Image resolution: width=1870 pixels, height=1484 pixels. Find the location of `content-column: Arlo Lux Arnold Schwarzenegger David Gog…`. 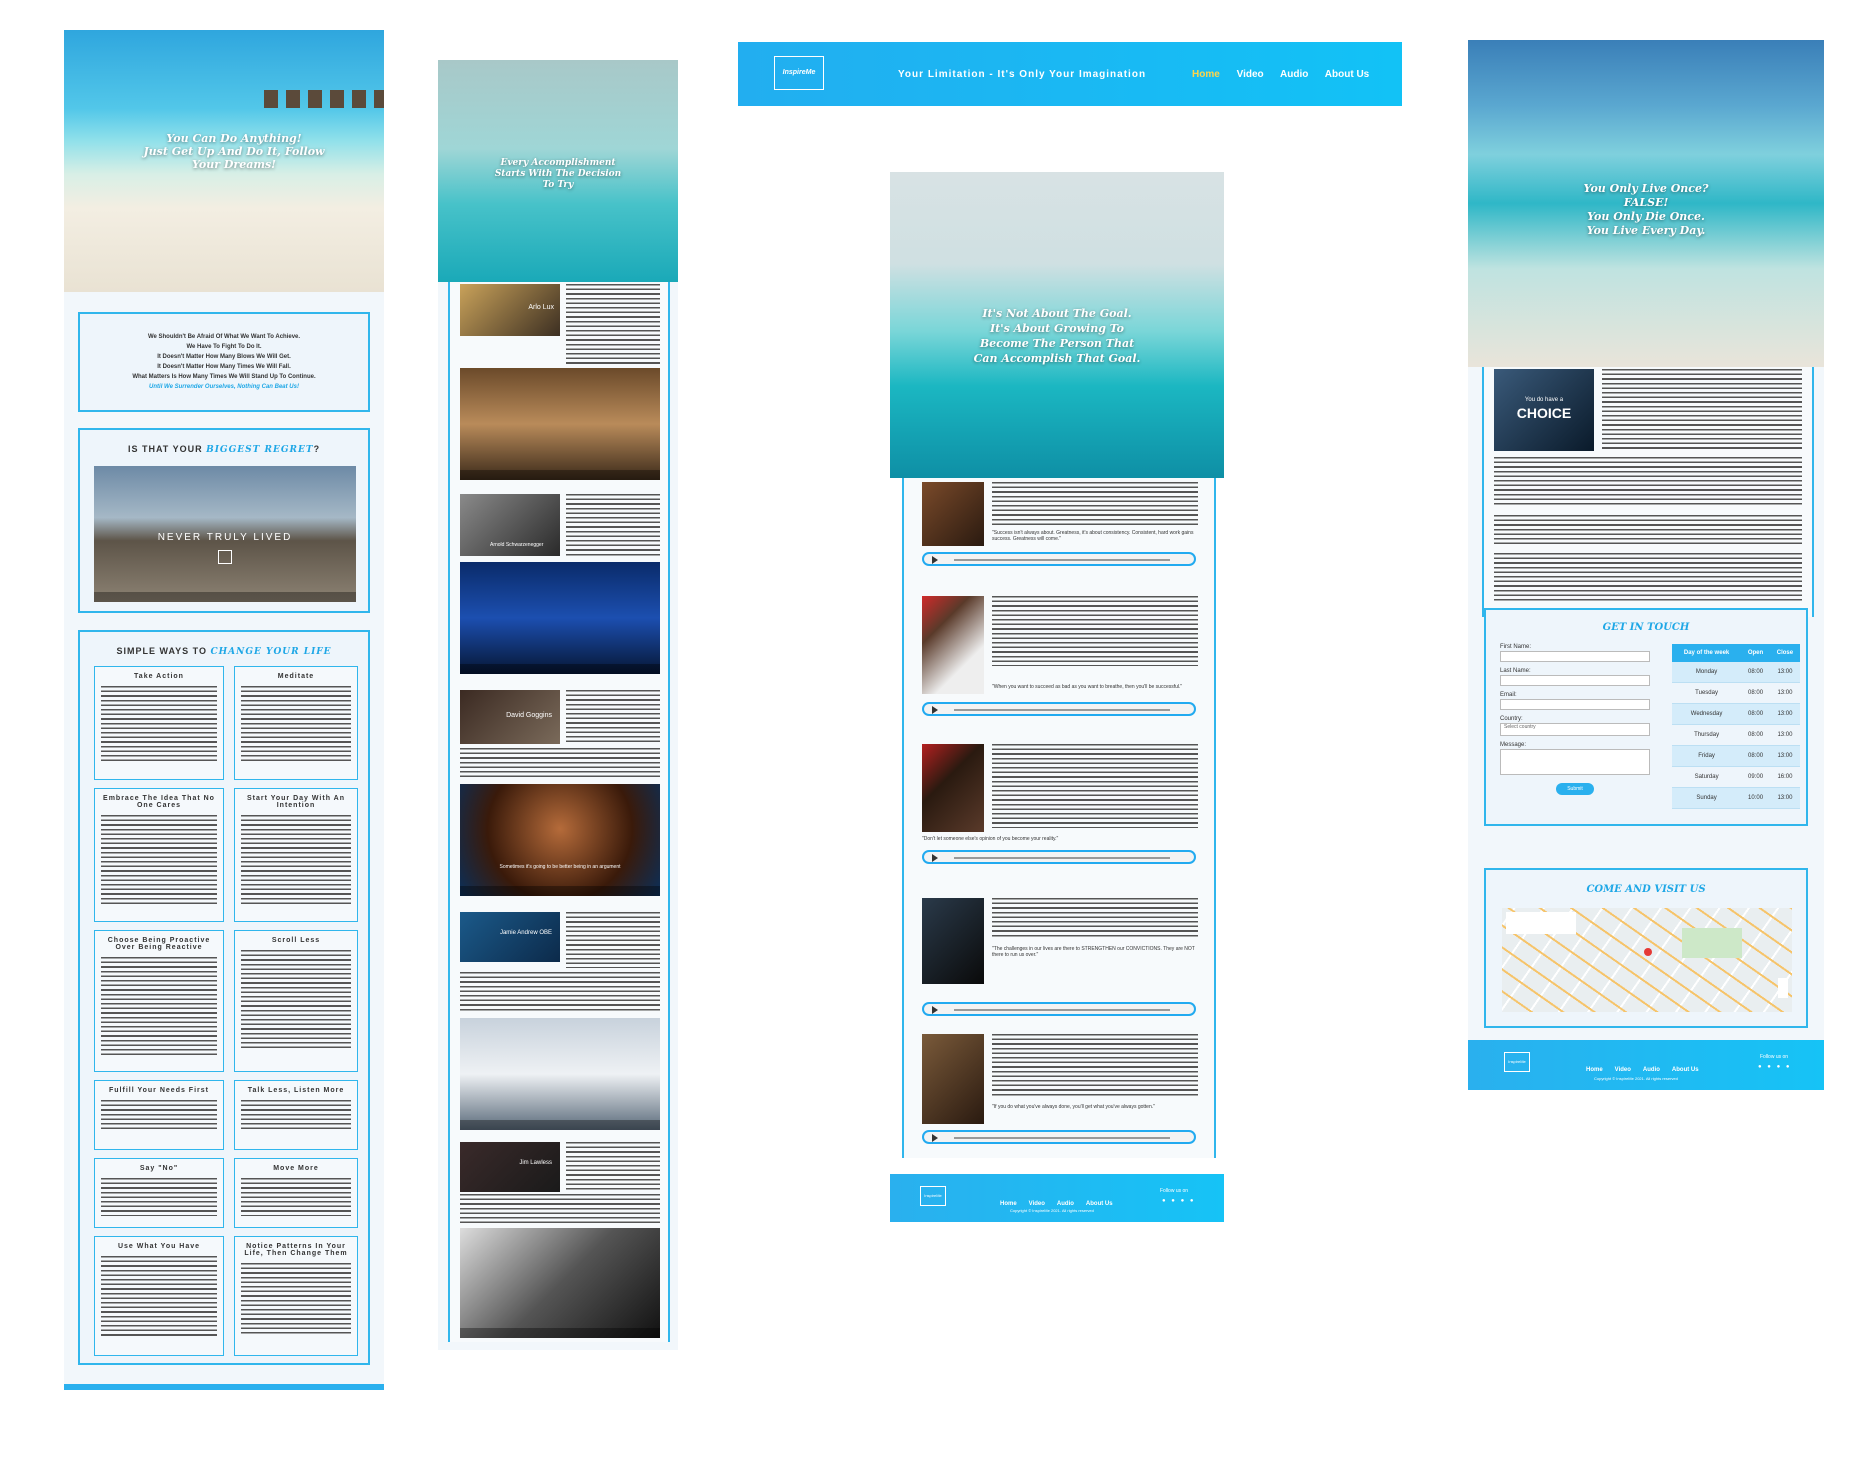

content-column: Arlo Lux Arnold Schwarzenegger David Gog… is located at coordinates (559, 812).